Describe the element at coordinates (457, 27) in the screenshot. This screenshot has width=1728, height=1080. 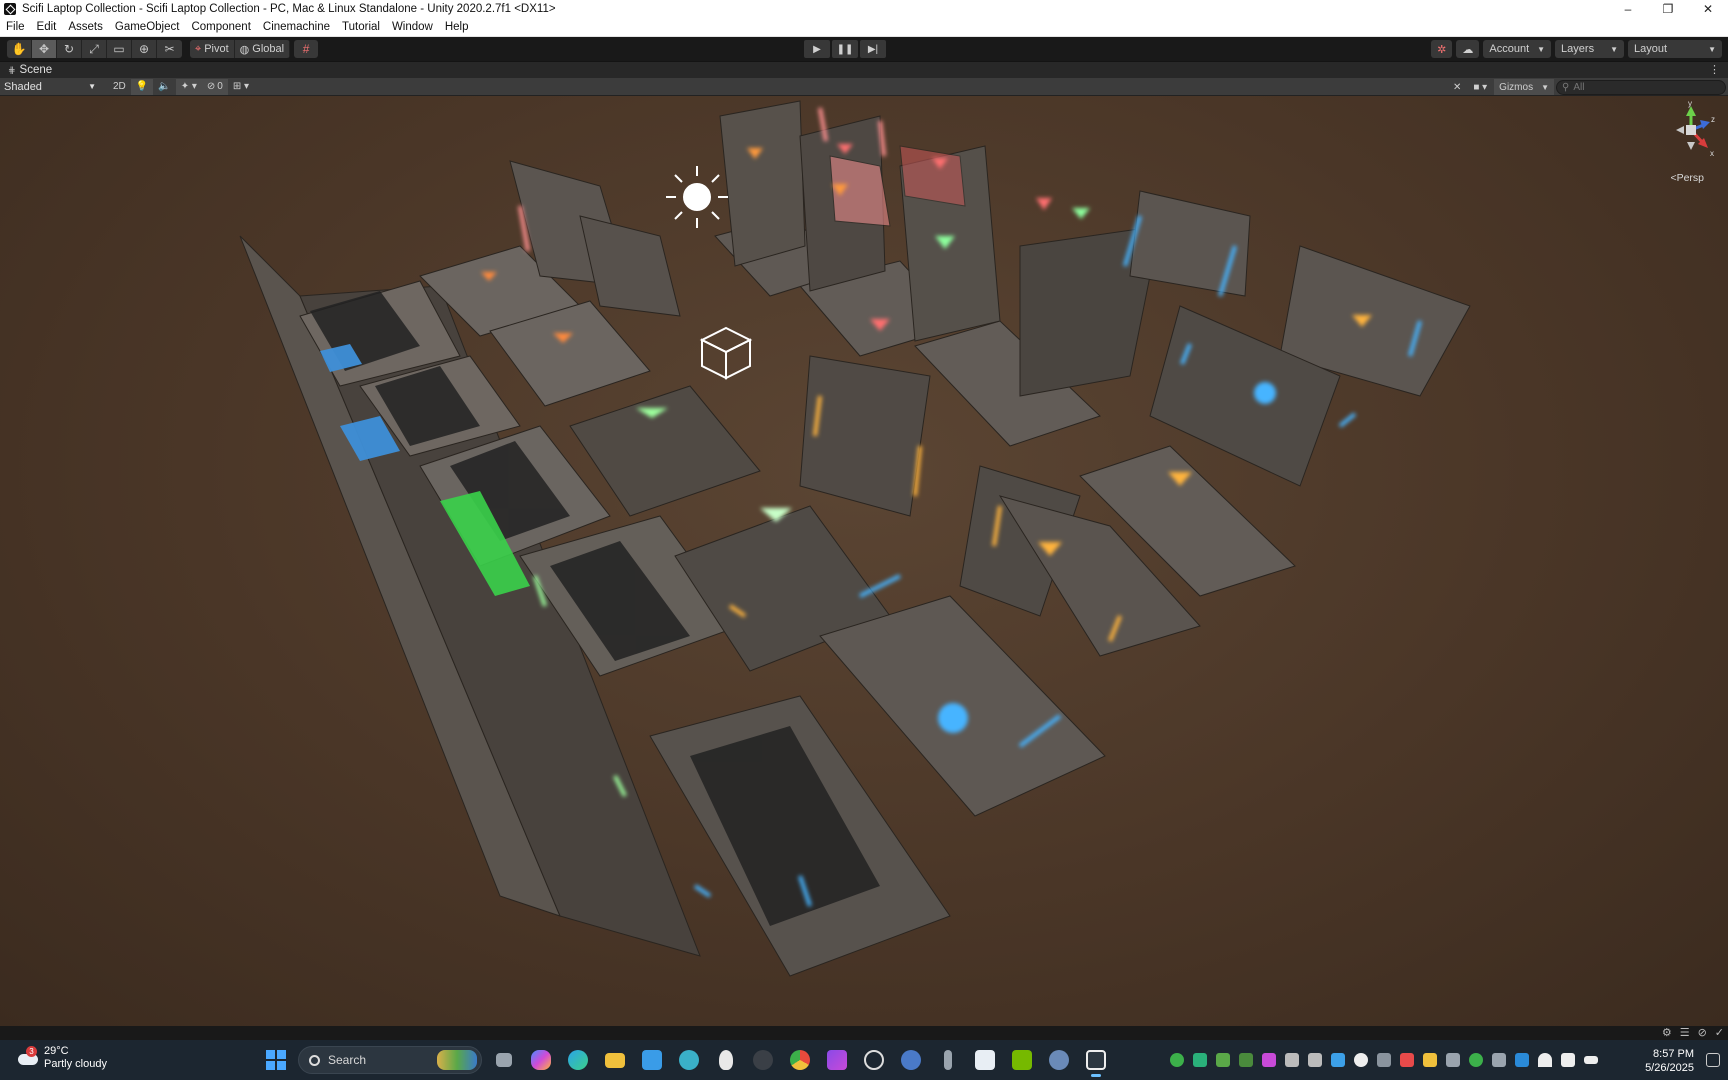
I see `menu-help: Help` at that location.